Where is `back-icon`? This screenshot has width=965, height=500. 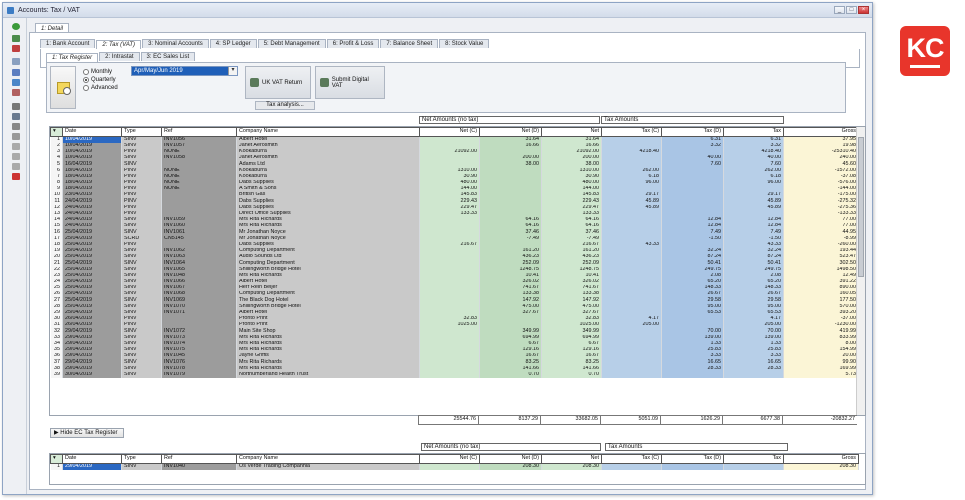
back-icon is located at coordinates (16, 61).